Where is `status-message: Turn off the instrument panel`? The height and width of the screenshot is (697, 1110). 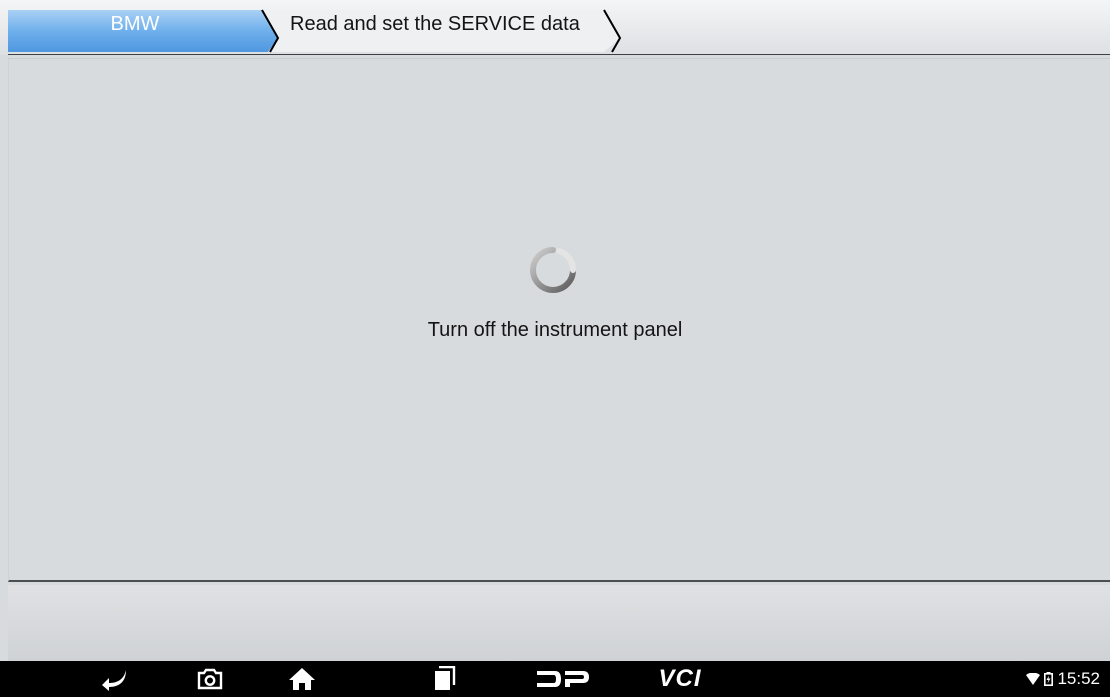 status-message: Turn off the instrument panel is located at coordinates (555, 330).